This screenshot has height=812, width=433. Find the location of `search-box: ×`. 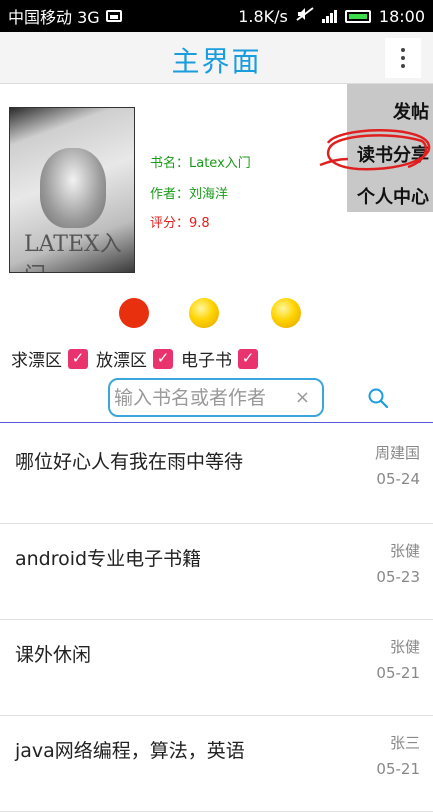

search-box: × is located at coordinates (216, 397).